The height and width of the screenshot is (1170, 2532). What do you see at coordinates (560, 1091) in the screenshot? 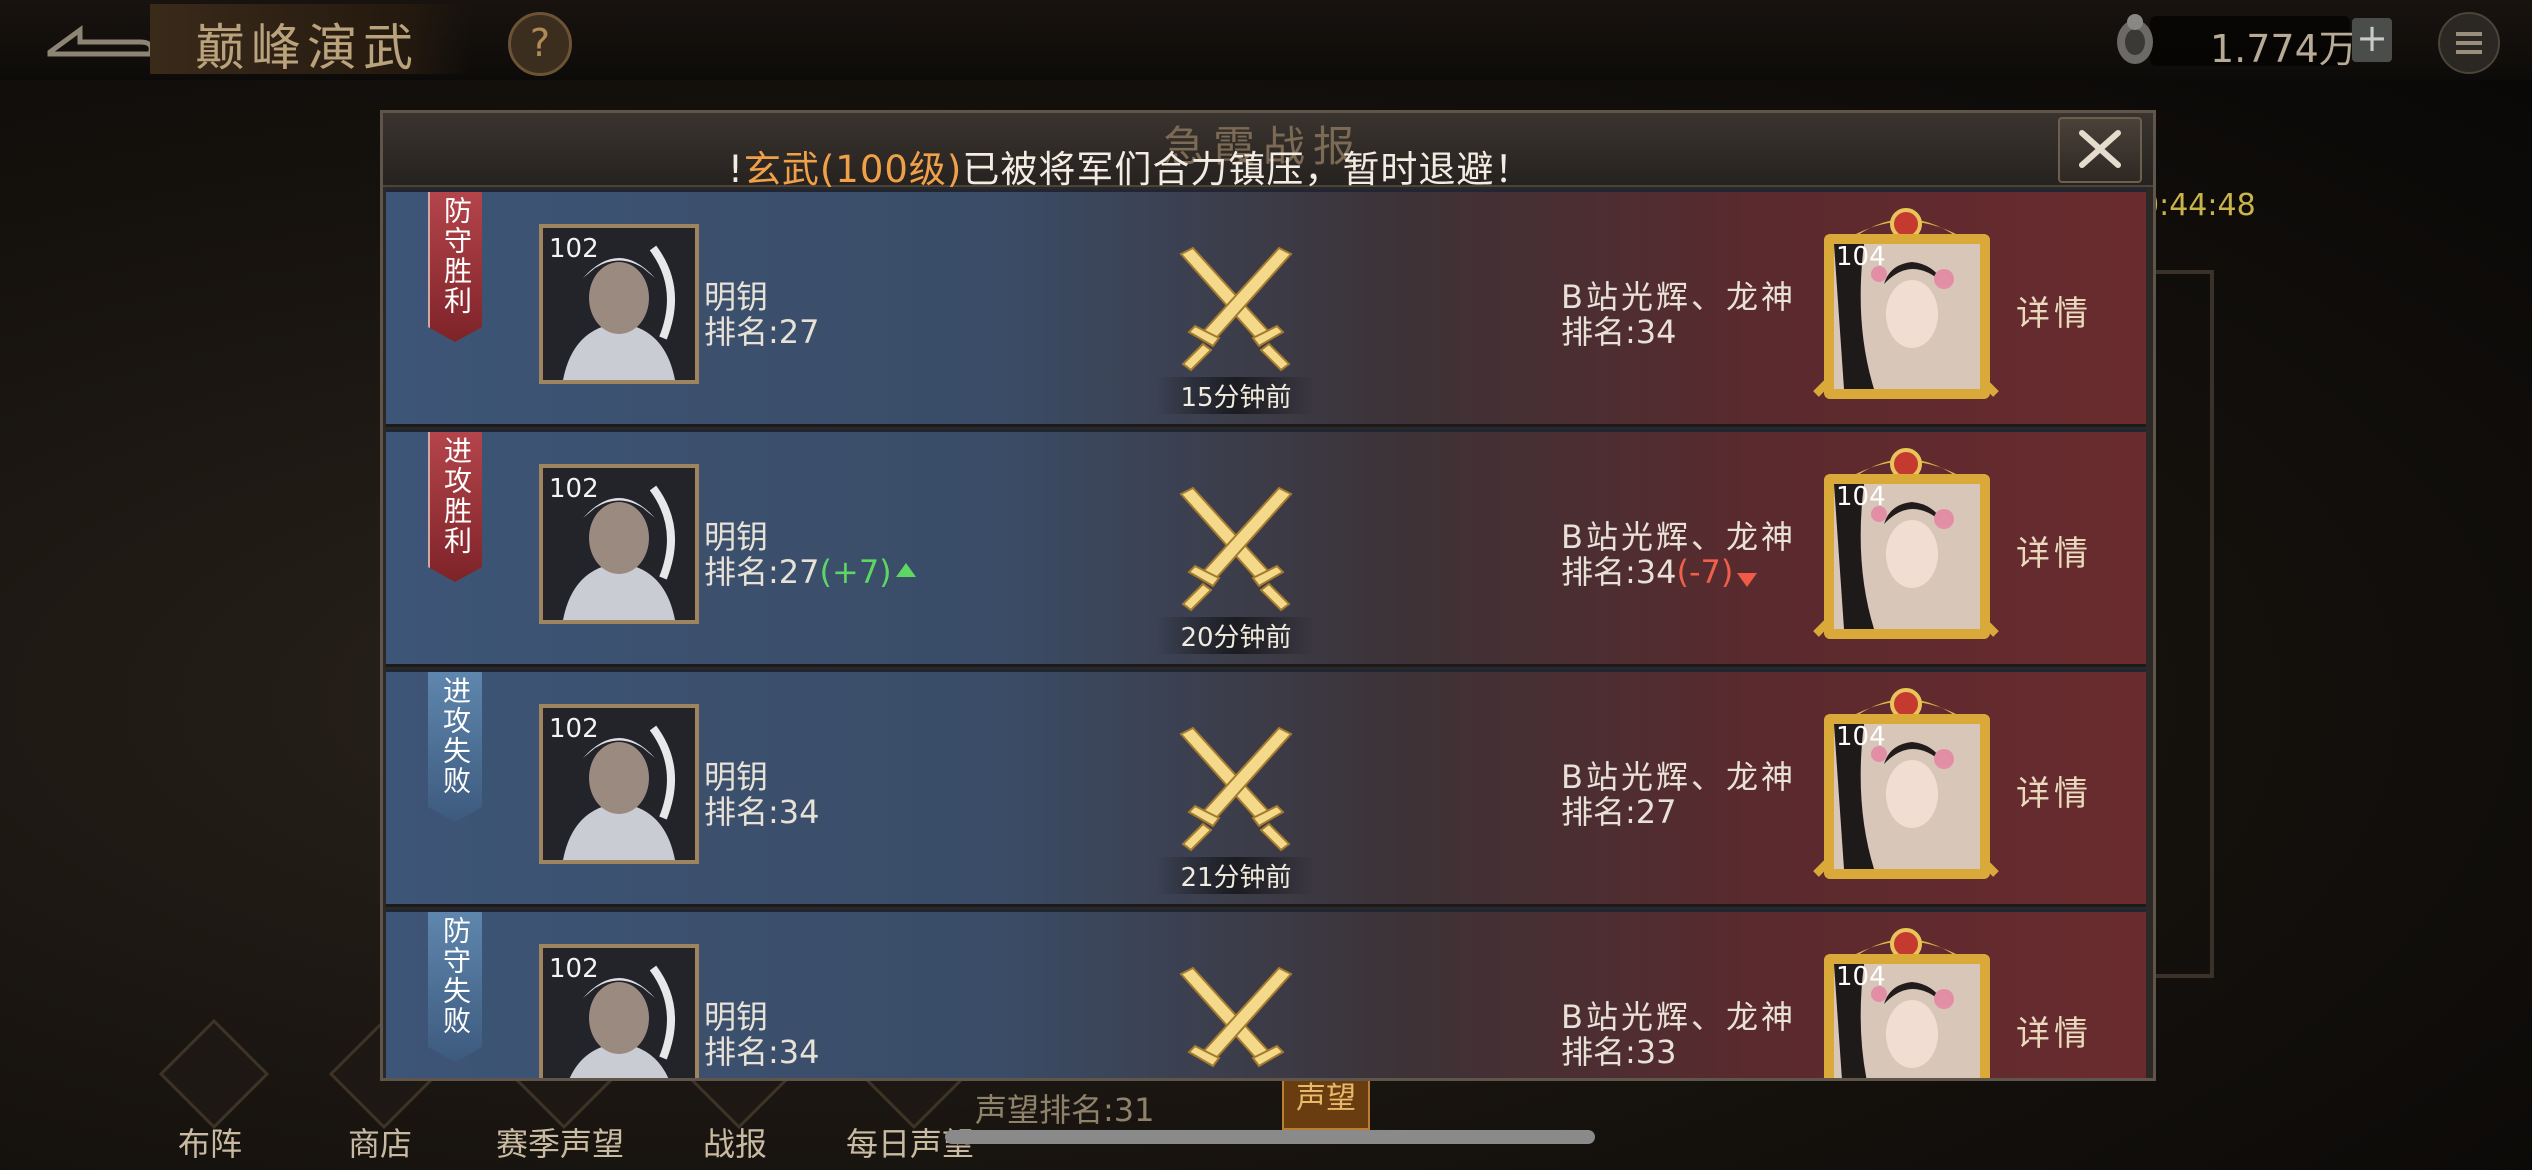
I see `nav-item-season-prestige: 赛季声望` at bounding box center [560, 1091].